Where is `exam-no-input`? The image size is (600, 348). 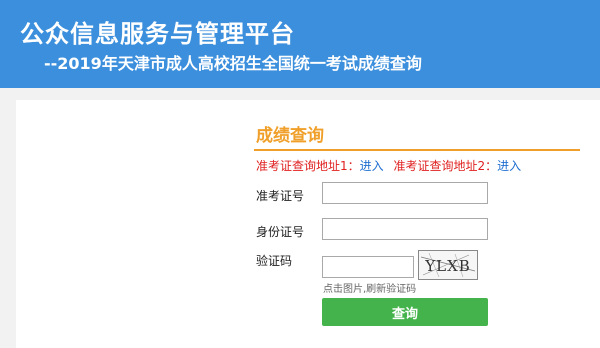
exam-no-input is located at coordinates (405, 193).